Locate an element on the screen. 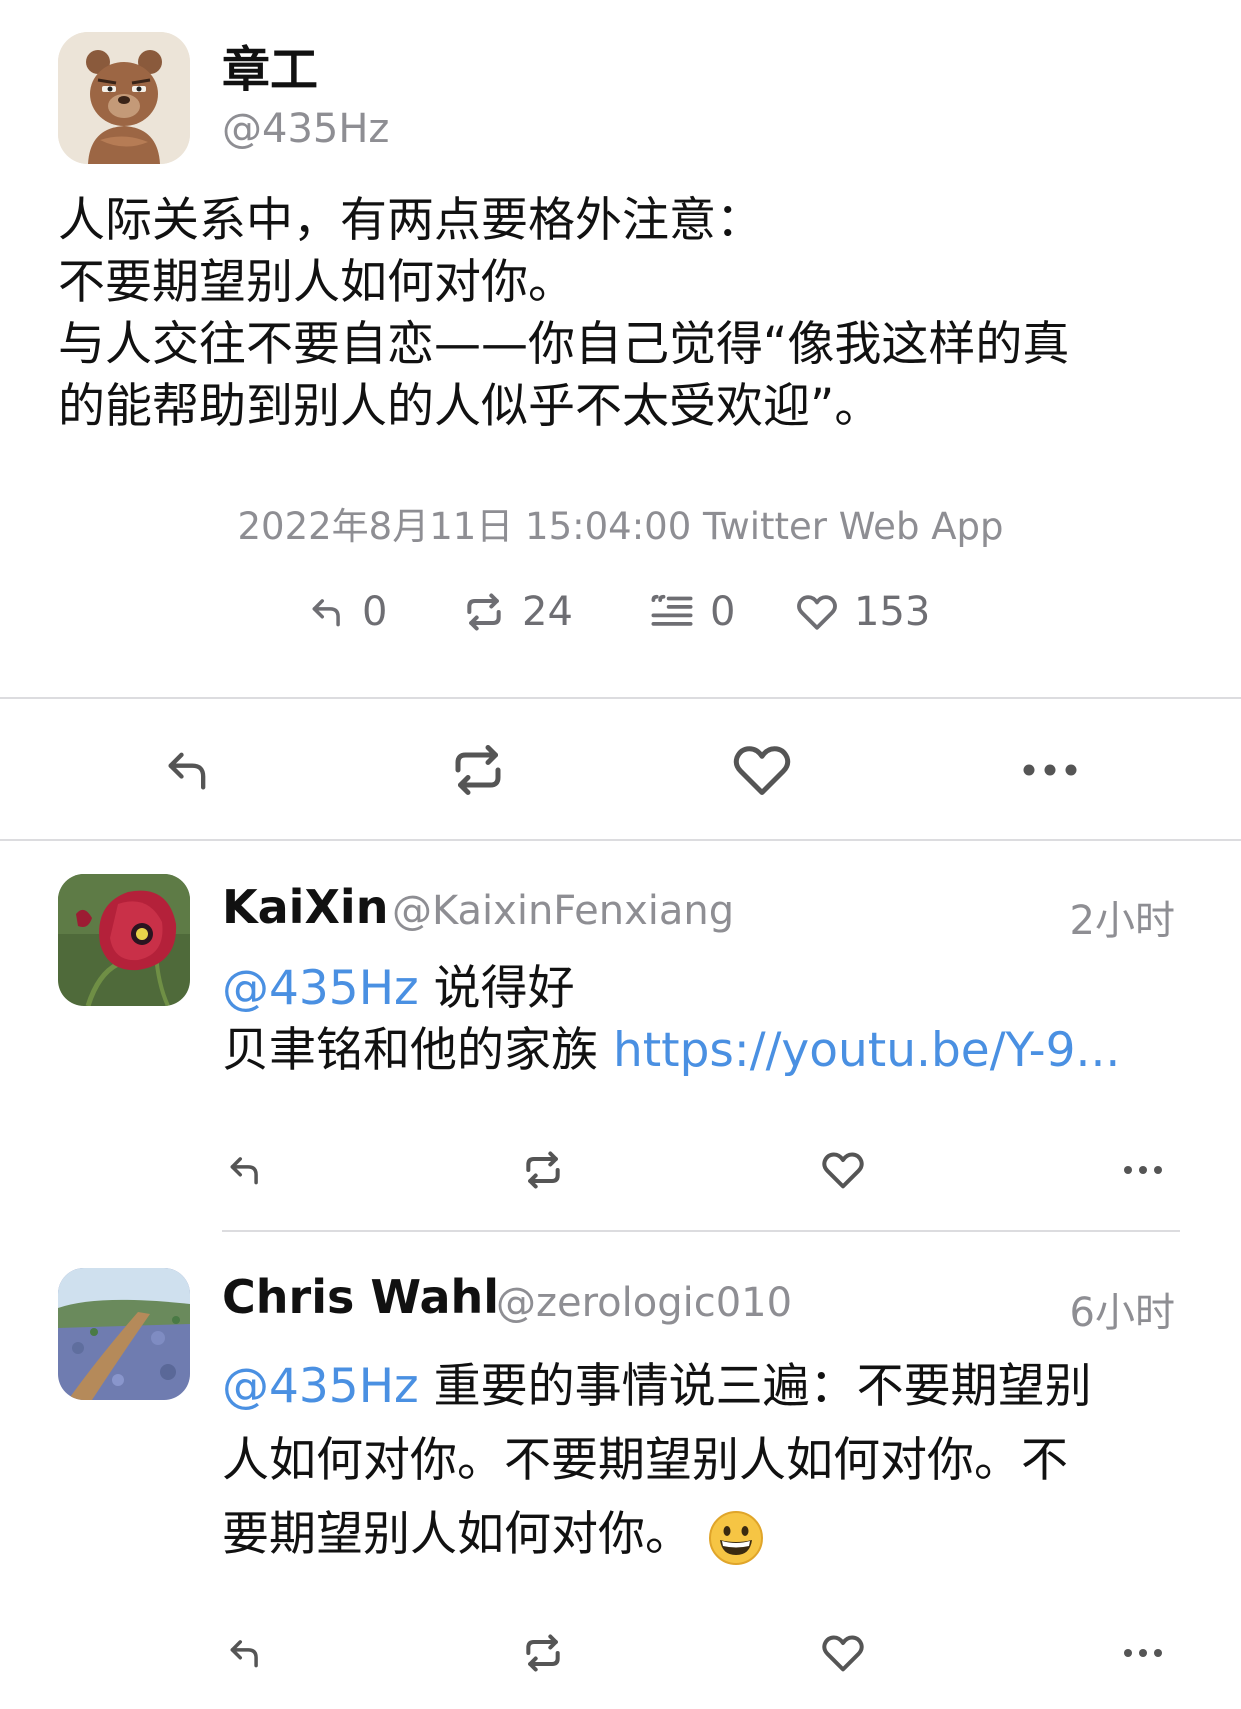  quote-count-stat: 0 is located at coordinates (692, 612).